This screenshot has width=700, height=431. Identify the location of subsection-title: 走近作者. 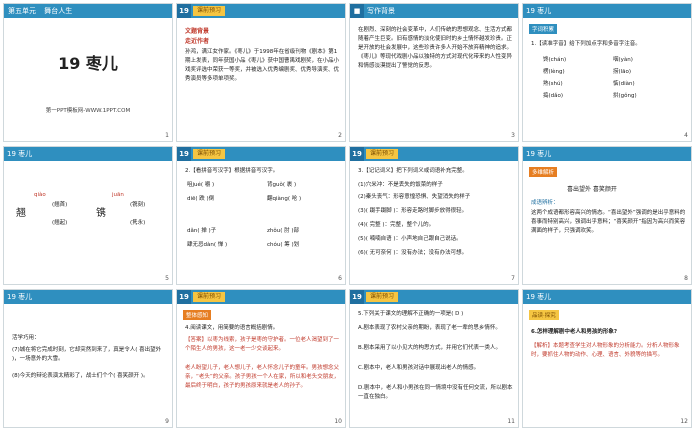
(197, 41).